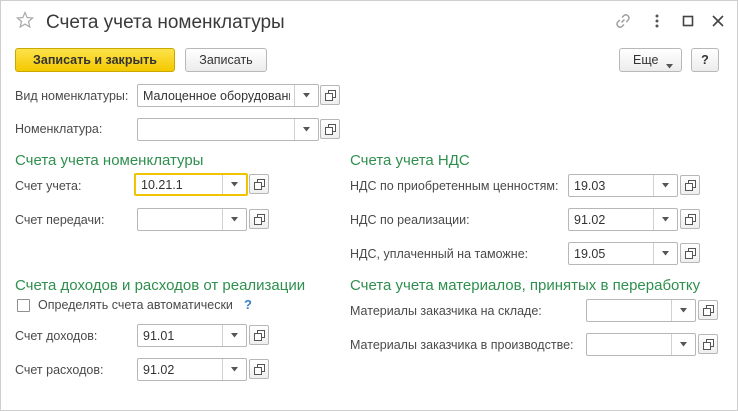  I want to click on vat-purchased-select: 19.03, so click(623, 185).